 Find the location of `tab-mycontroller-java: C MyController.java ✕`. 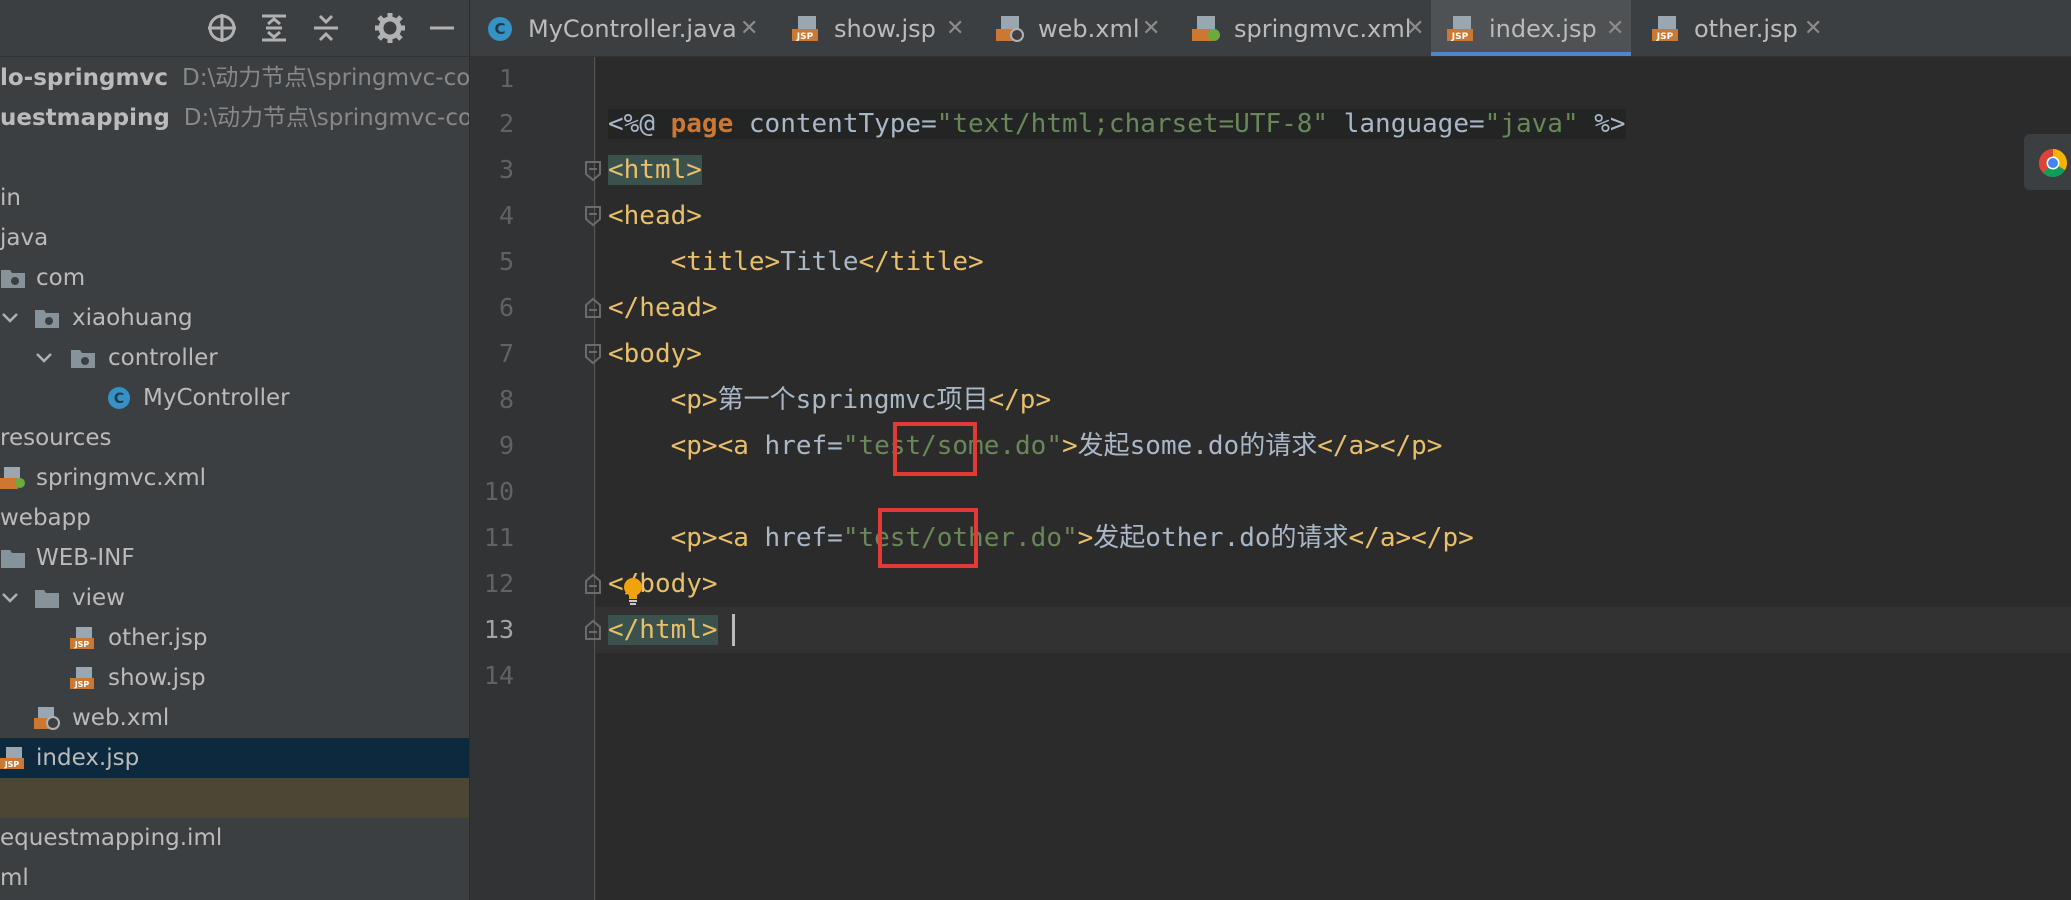

tab-mycontroller-java: C MyController.java ✕ is located at coordinates (615, 28).